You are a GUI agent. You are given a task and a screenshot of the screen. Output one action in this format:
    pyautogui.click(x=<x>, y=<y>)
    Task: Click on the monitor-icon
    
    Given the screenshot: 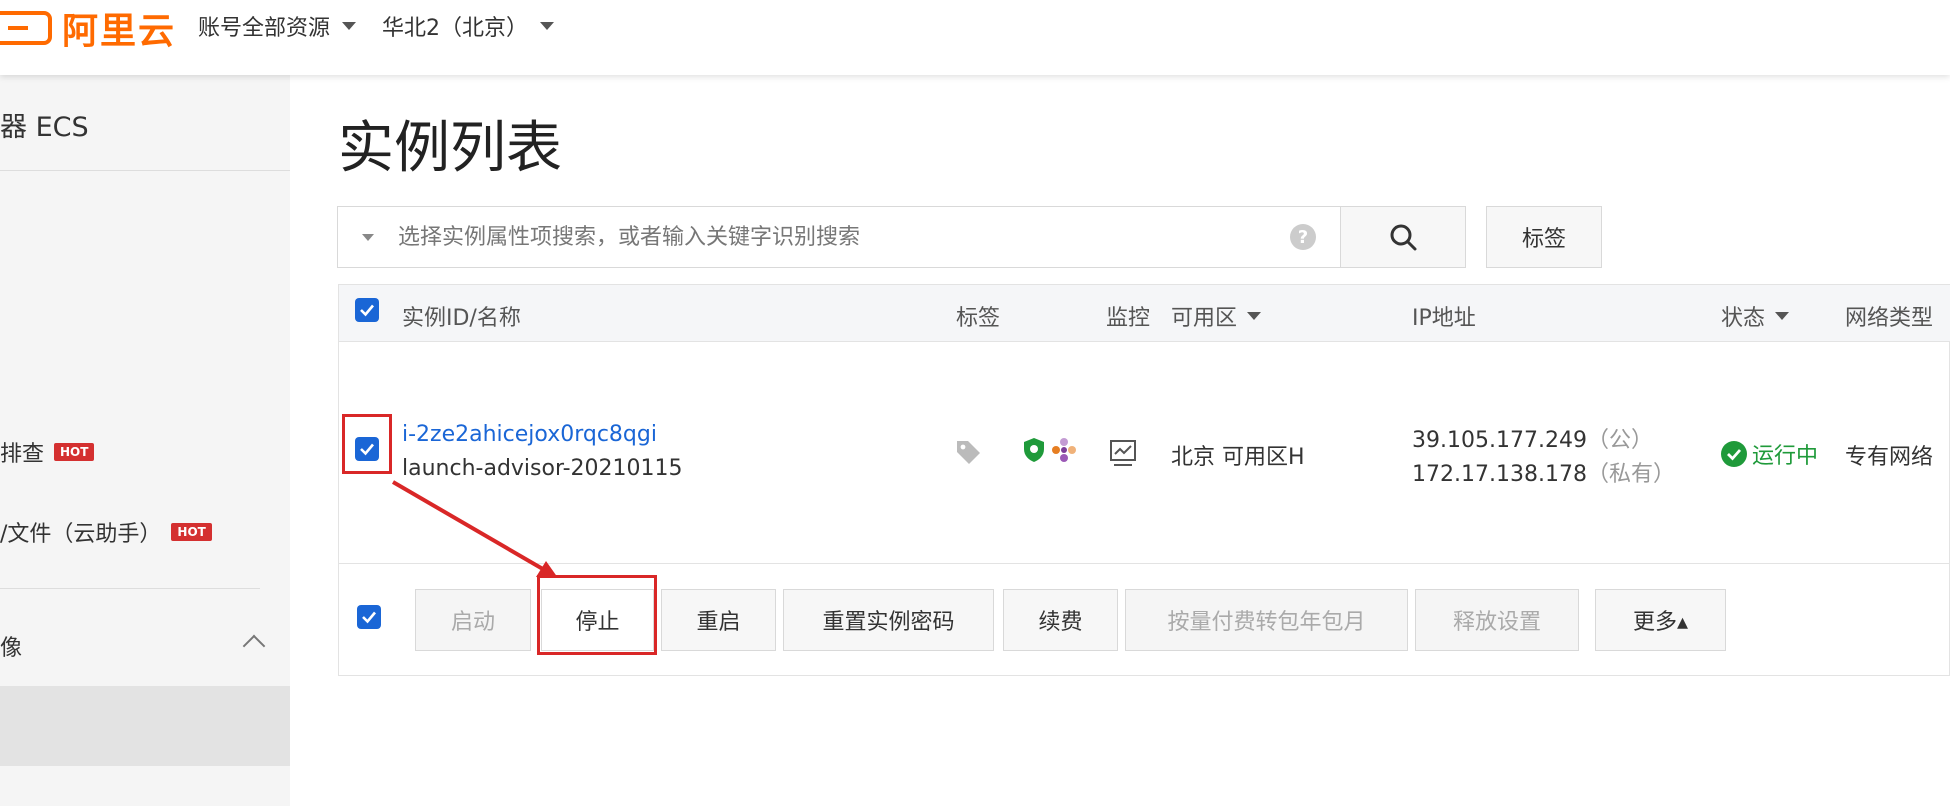 What is the action you would take?
    pyautogui.click(x=1123, y=453)
    